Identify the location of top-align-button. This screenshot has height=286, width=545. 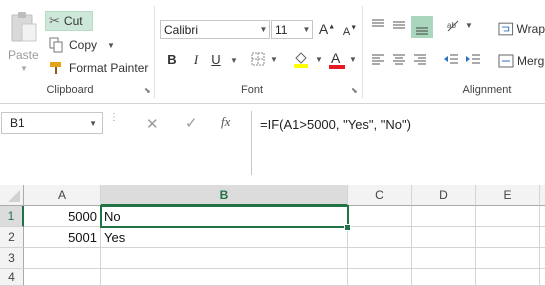
(379, 26).